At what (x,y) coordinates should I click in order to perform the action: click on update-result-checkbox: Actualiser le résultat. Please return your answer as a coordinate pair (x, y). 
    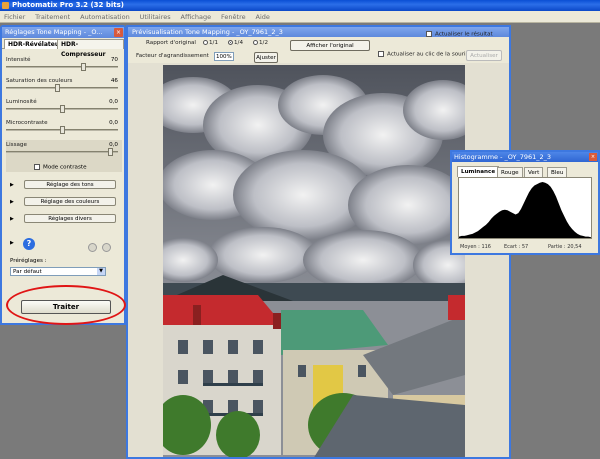
    Looking at the image, I should click on (459, 34).